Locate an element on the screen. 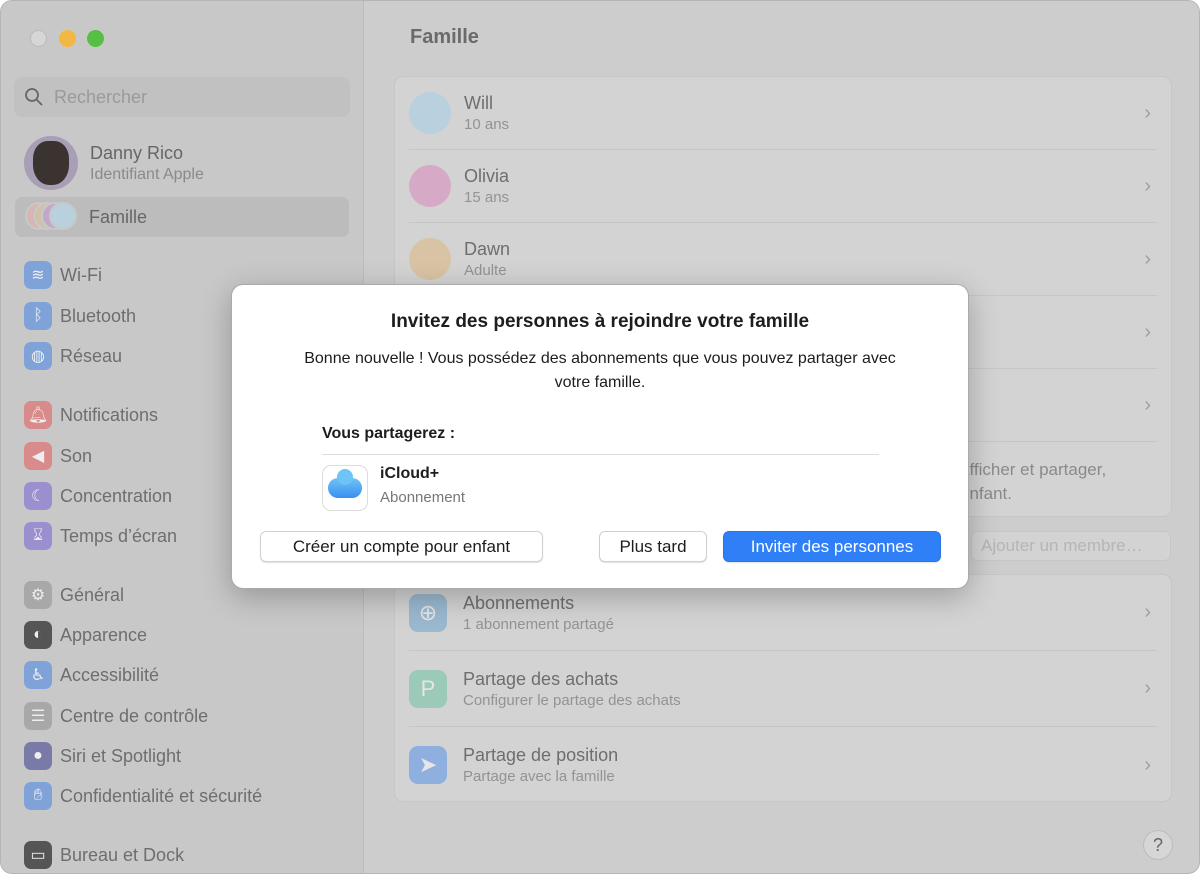 This screenshot has width=1200, height=874. invite-people-button: Inviter des personnes is located at coordinates (832, 546).